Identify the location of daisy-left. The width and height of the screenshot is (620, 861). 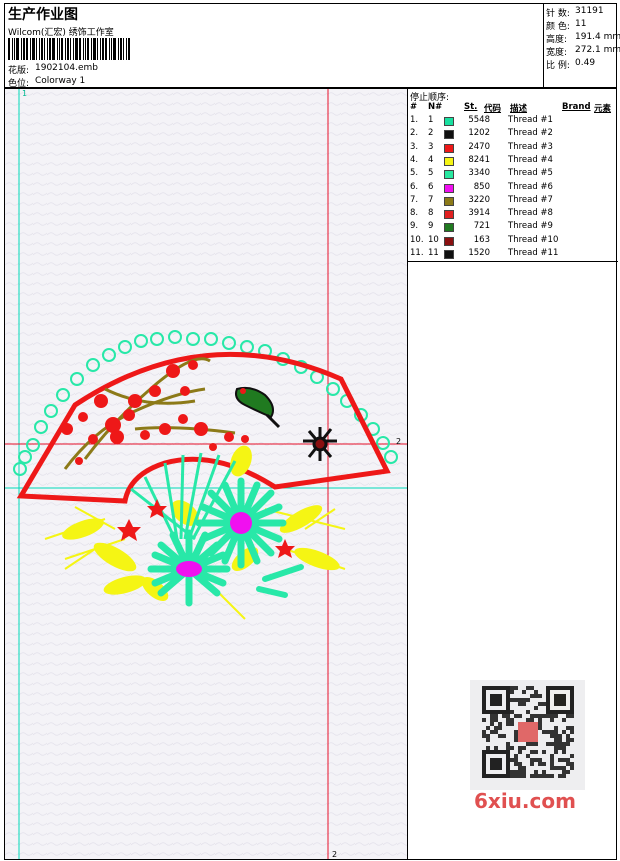
(189, 568).